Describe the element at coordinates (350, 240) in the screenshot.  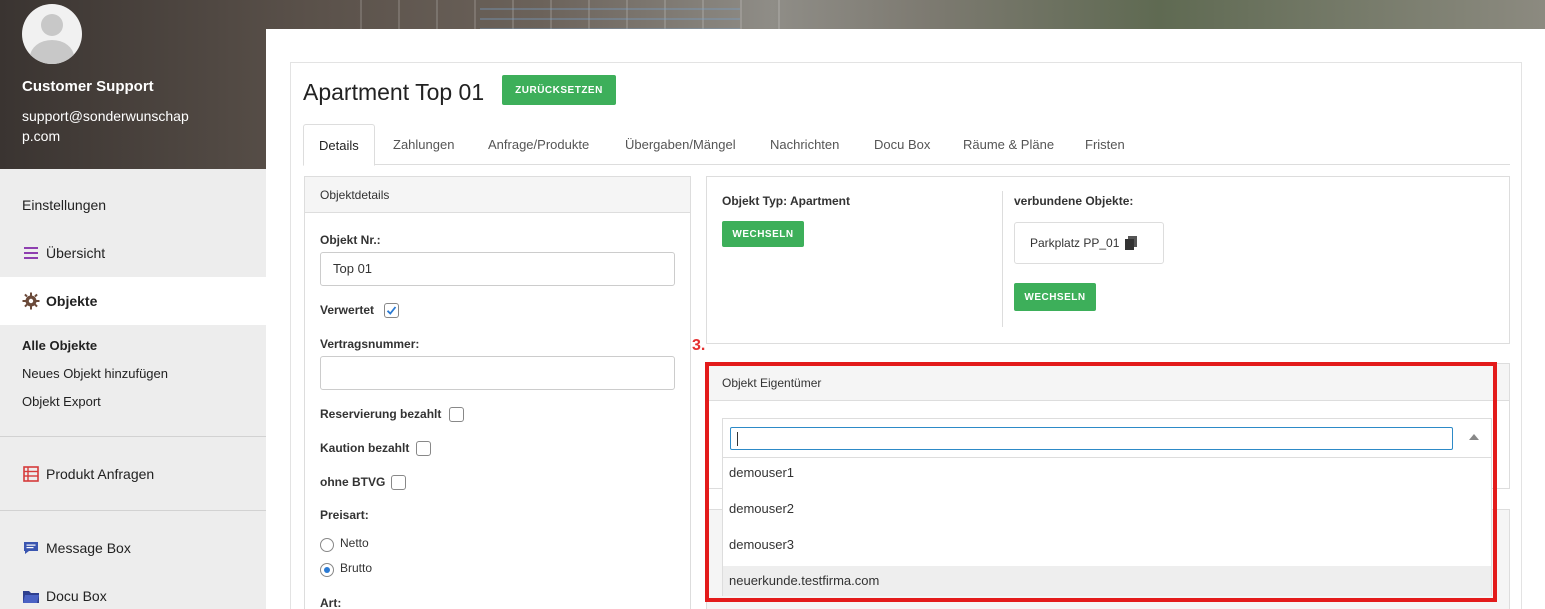
I see `objekt-nr-label: Objekt Nr.:` at that location.